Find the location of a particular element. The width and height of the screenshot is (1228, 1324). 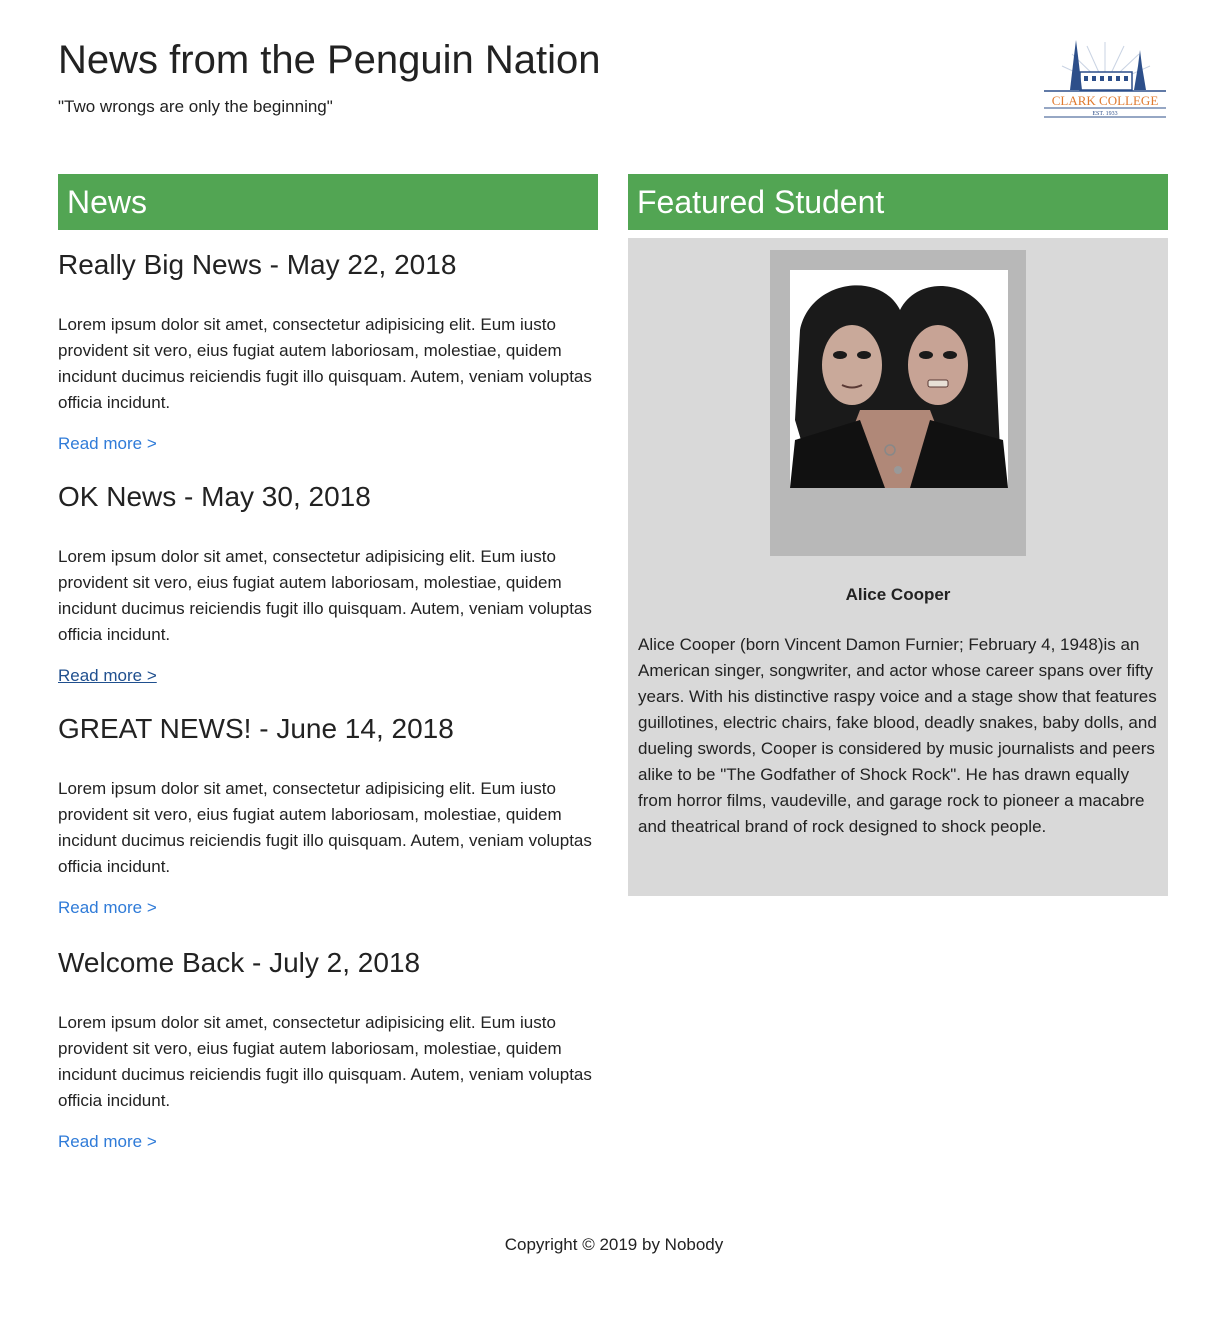

article-title: GREAT NEWS! - June 14, 2018 is located at coordinates (256, 728).